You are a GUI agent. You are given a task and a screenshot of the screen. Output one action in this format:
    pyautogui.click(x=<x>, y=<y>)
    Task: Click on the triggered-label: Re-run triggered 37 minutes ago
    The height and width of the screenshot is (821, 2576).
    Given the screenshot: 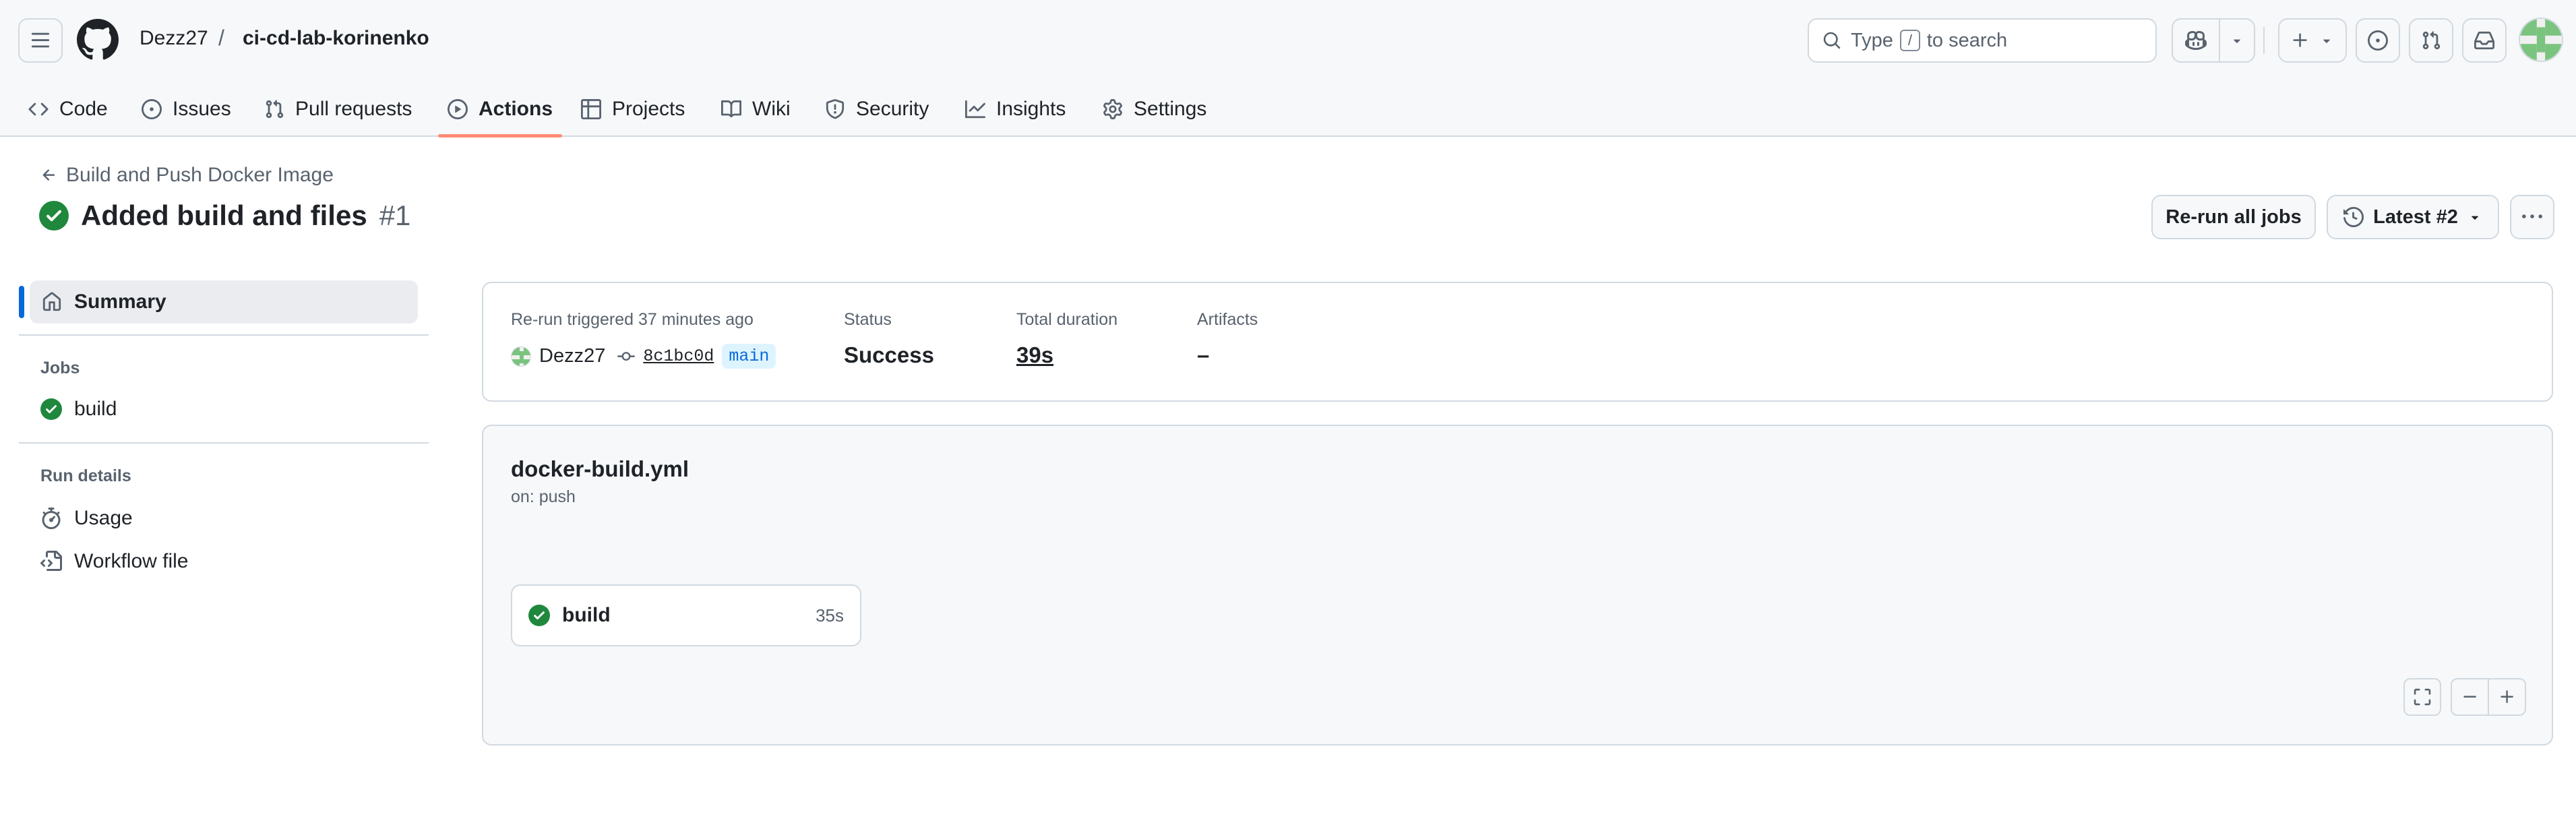 What is the action you would take?
    pyautogui.click(x=632, y=319)
    